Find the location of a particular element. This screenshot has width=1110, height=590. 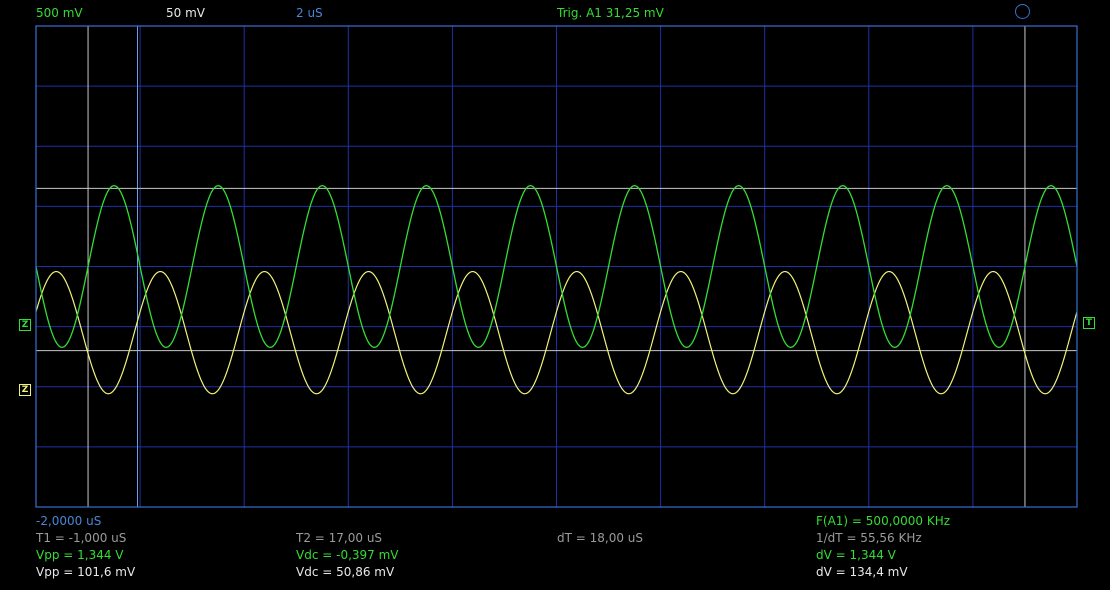

ch1-scale: 500 mV is located at coordinates (59, 13).